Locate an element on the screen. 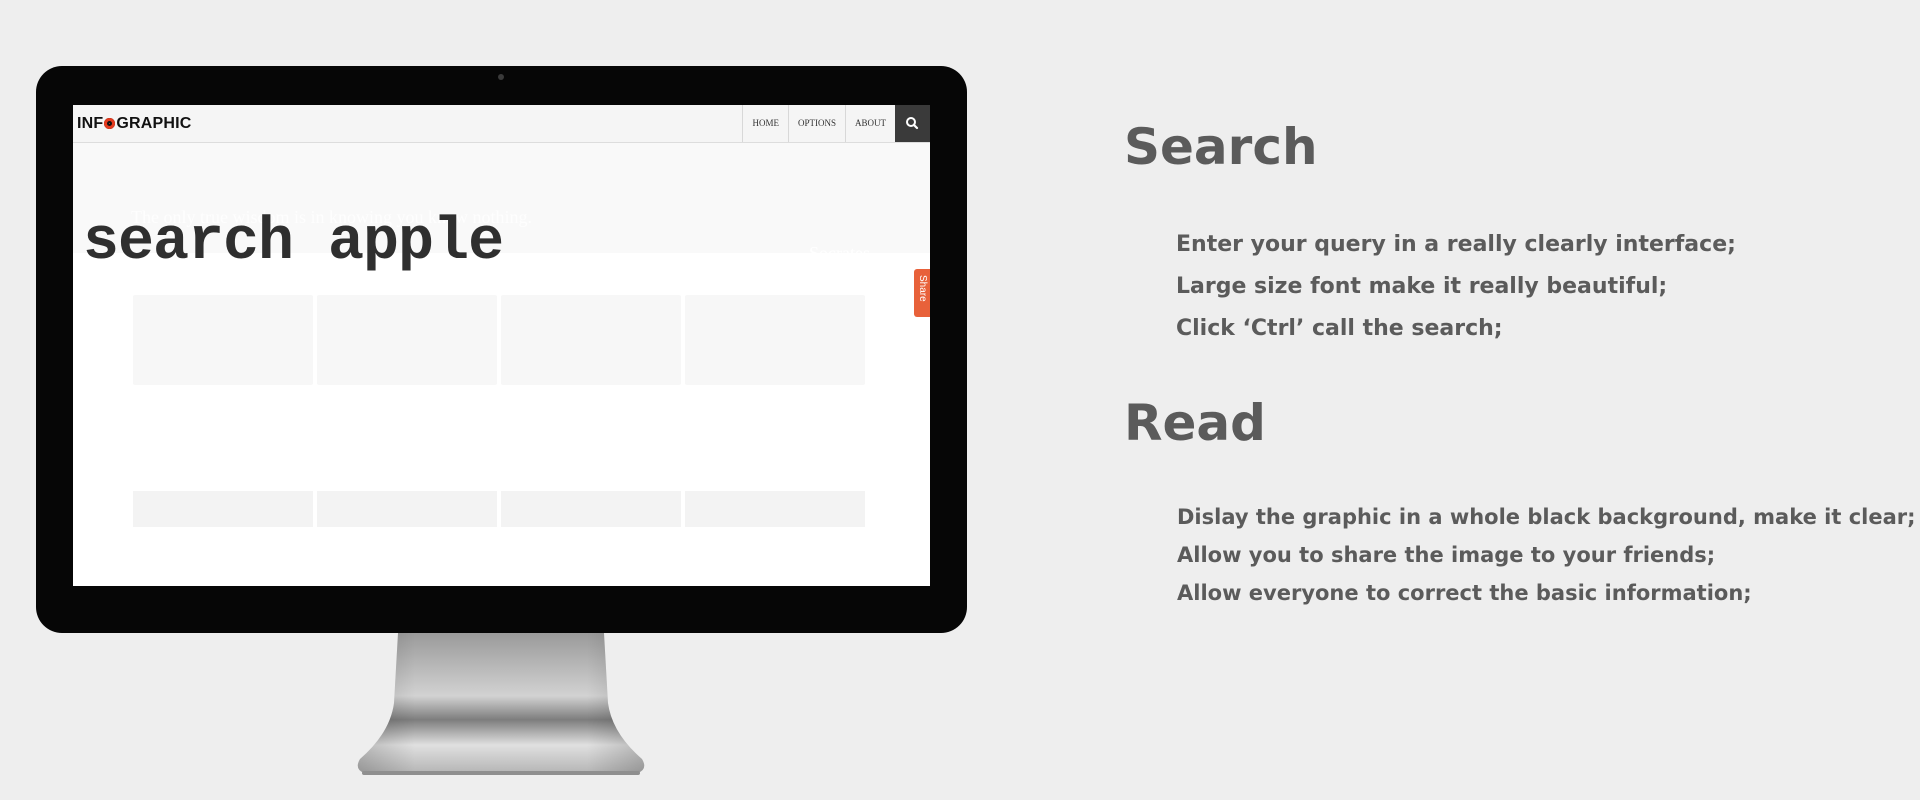 This screenshot has width=1920, height=800. background-thumbnail-grid is located at coordinates (503, 440).